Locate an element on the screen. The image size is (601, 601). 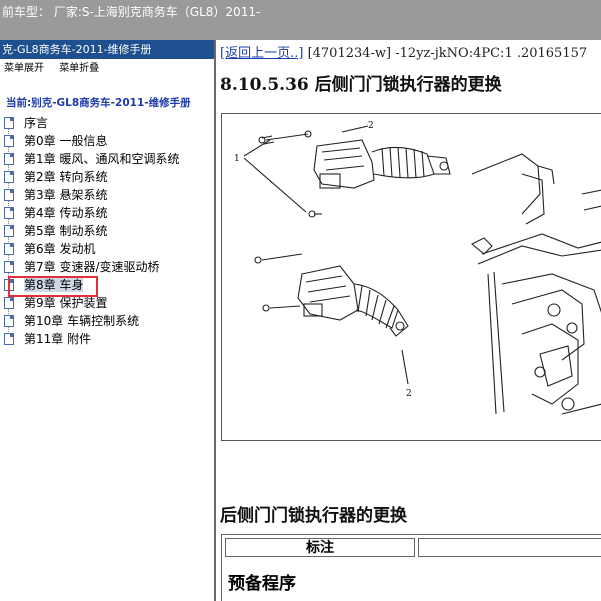
tree-item-ch10: 第10章 车辆控制系统 is located at coordinates (107, 321).